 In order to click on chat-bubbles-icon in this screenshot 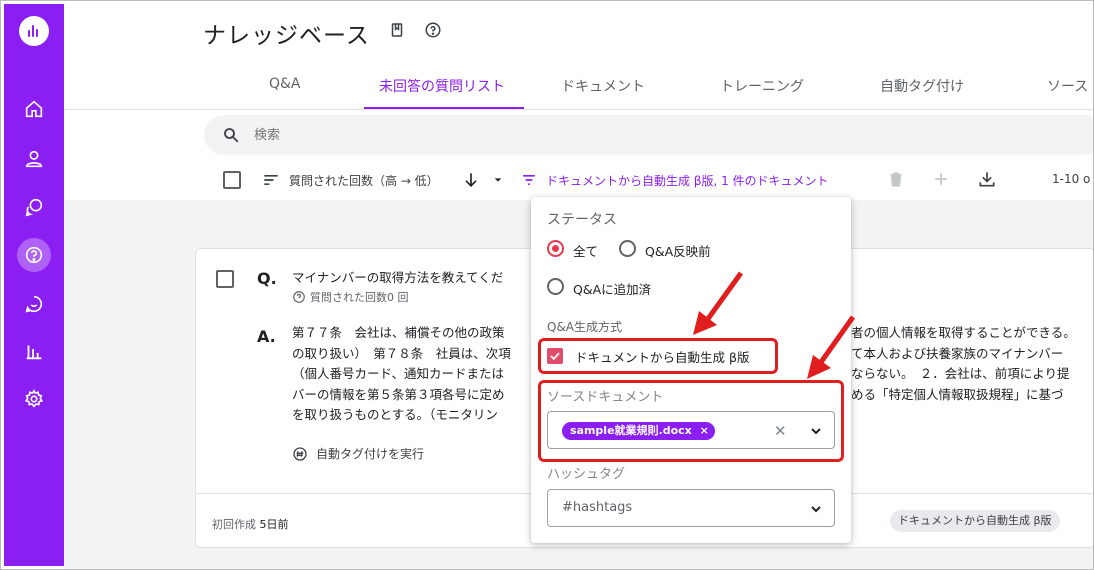, I will do `click(34, 207)`.